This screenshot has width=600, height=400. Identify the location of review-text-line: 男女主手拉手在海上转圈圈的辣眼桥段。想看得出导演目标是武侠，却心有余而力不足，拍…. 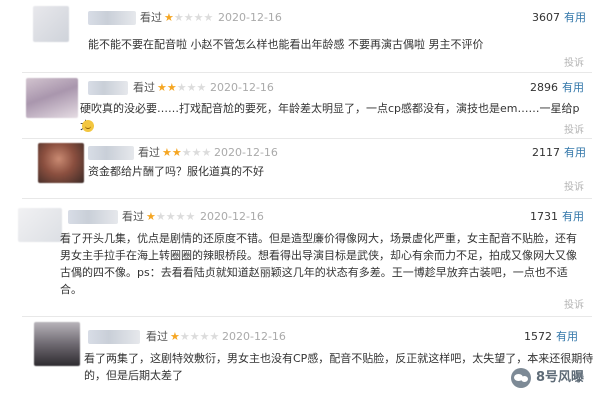
(318, 255).